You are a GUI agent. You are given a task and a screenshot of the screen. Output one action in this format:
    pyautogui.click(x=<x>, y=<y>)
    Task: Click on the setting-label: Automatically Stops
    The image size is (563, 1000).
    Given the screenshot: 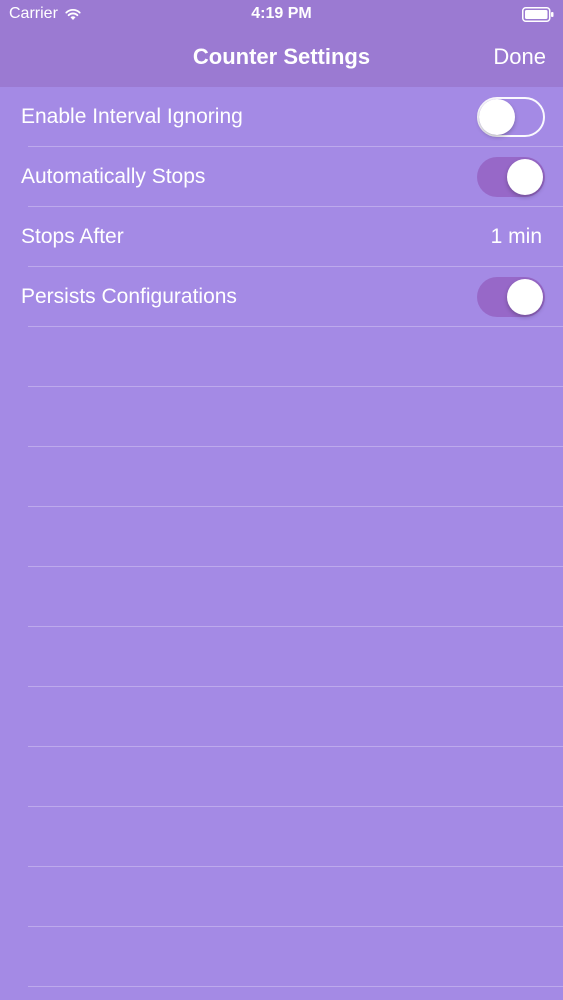 What is the action you would take?
    pyautogui.click(x=113, y=176)
    